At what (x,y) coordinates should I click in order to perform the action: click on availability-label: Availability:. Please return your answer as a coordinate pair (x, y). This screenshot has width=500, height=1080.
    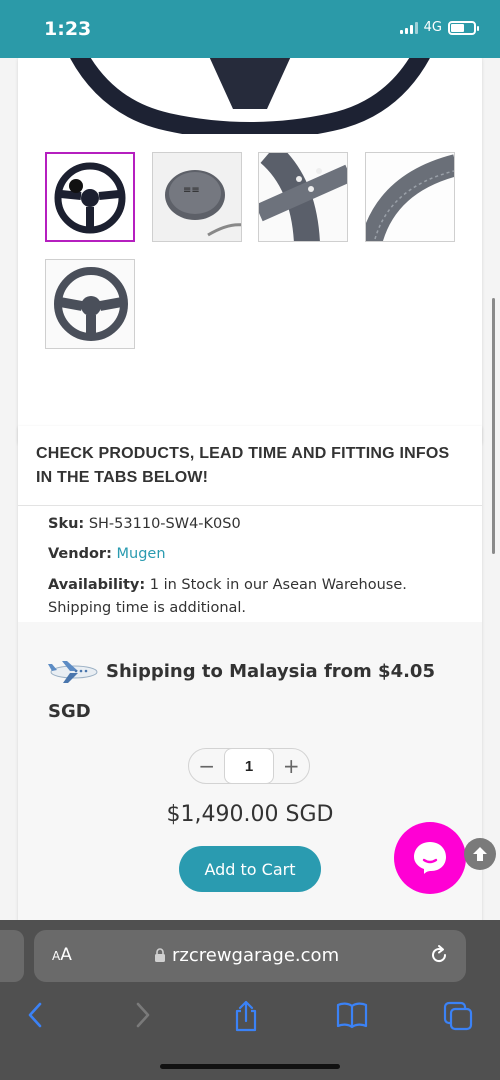
    Looking at the image, I should click on (97, 585).